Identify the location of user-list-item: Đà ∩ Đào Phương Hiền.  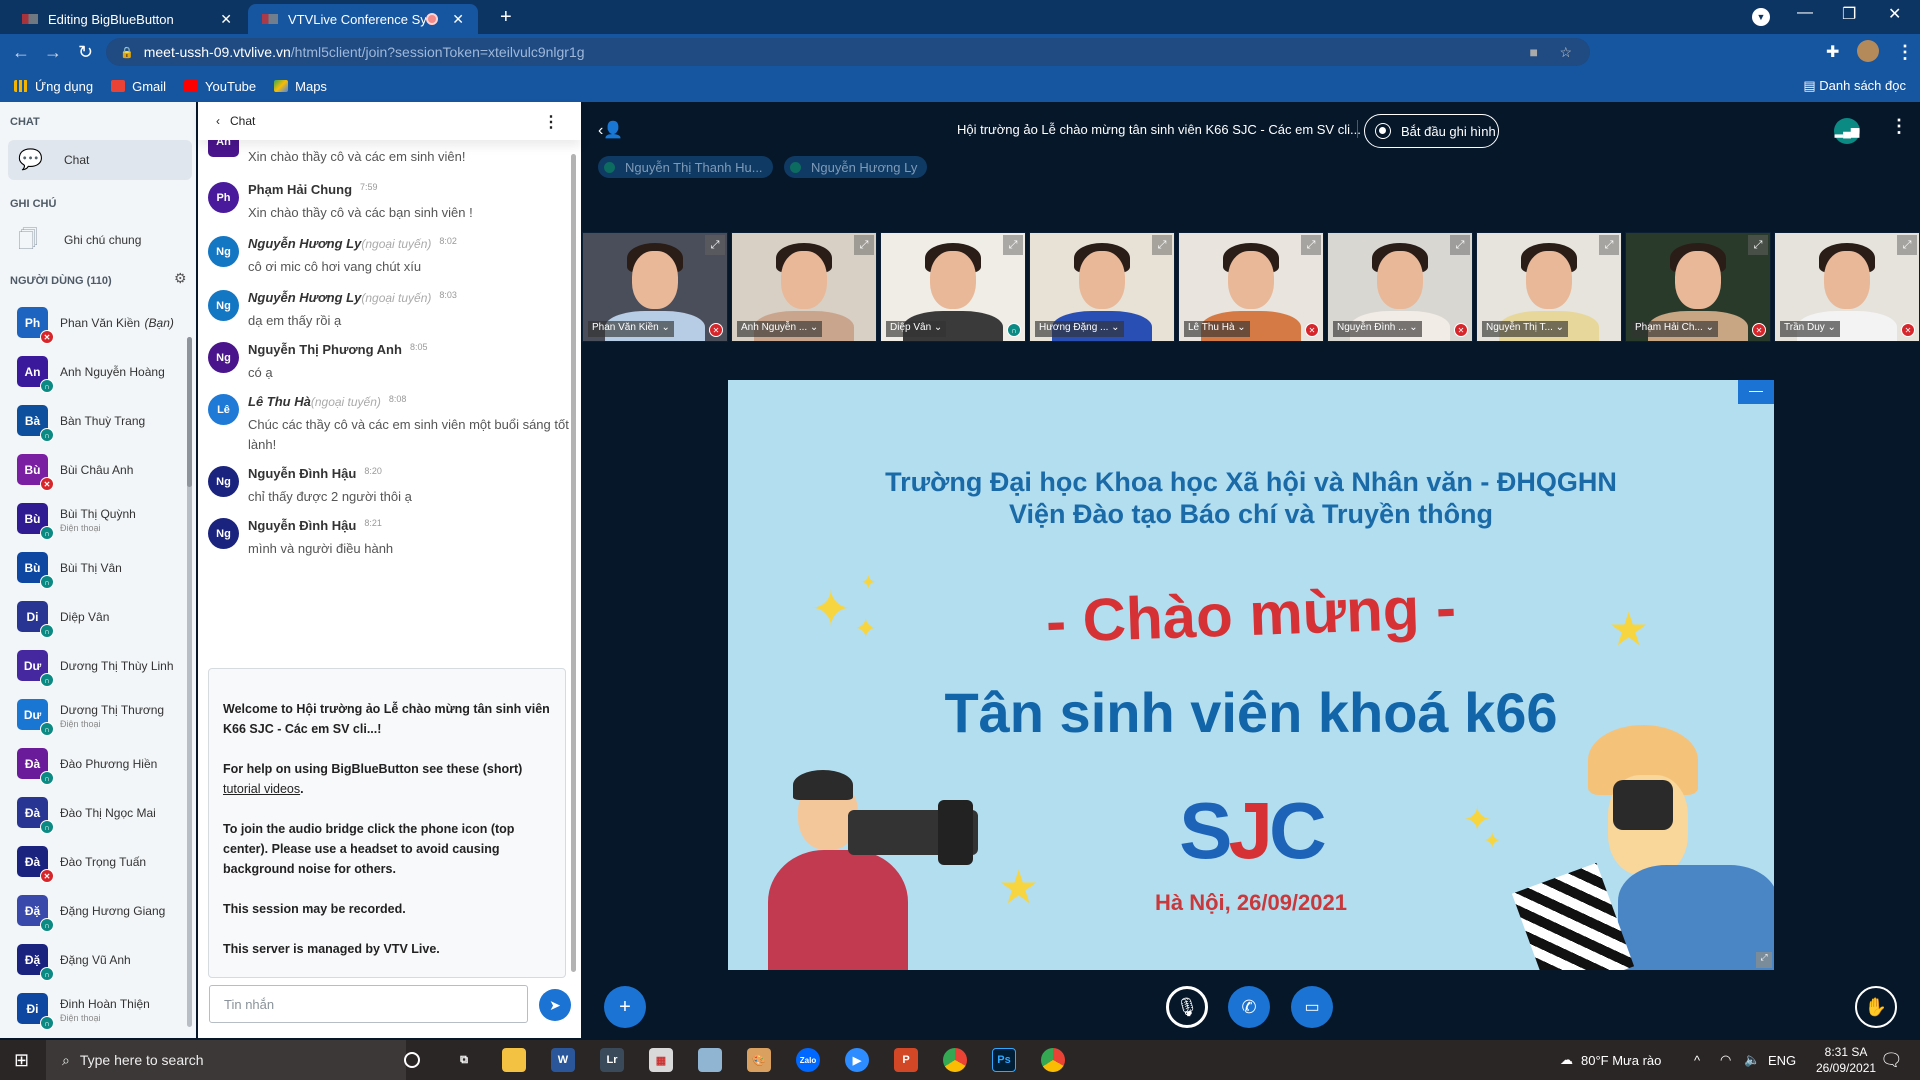
(94, 763).